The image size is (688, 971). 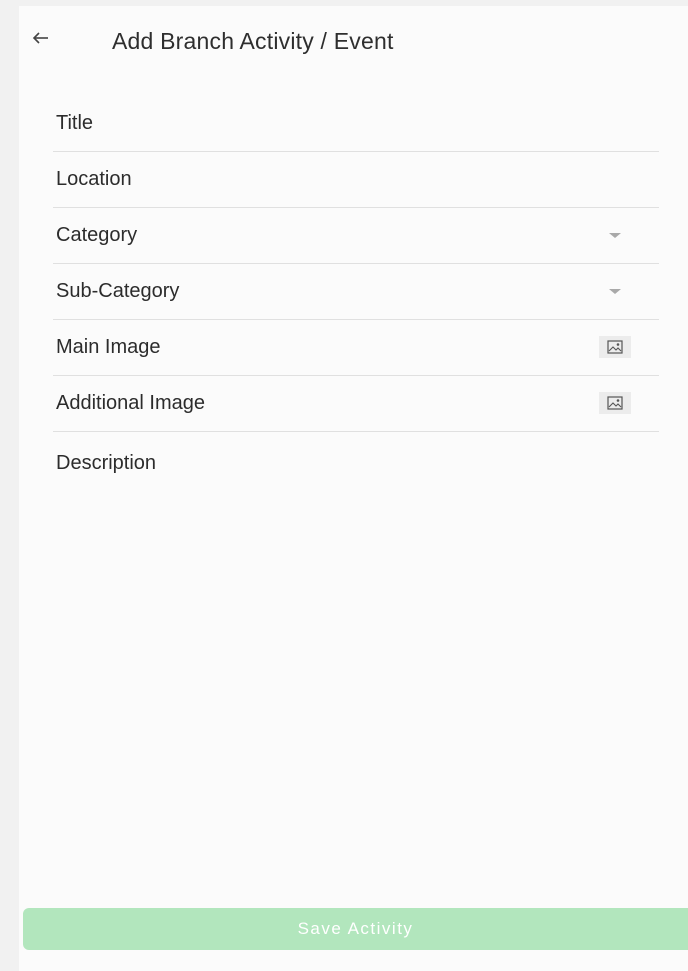 What do you see at coordinates (41, 38) in the screenshot?
I see `arrow-left-icon` at bounding box center [41, 38].